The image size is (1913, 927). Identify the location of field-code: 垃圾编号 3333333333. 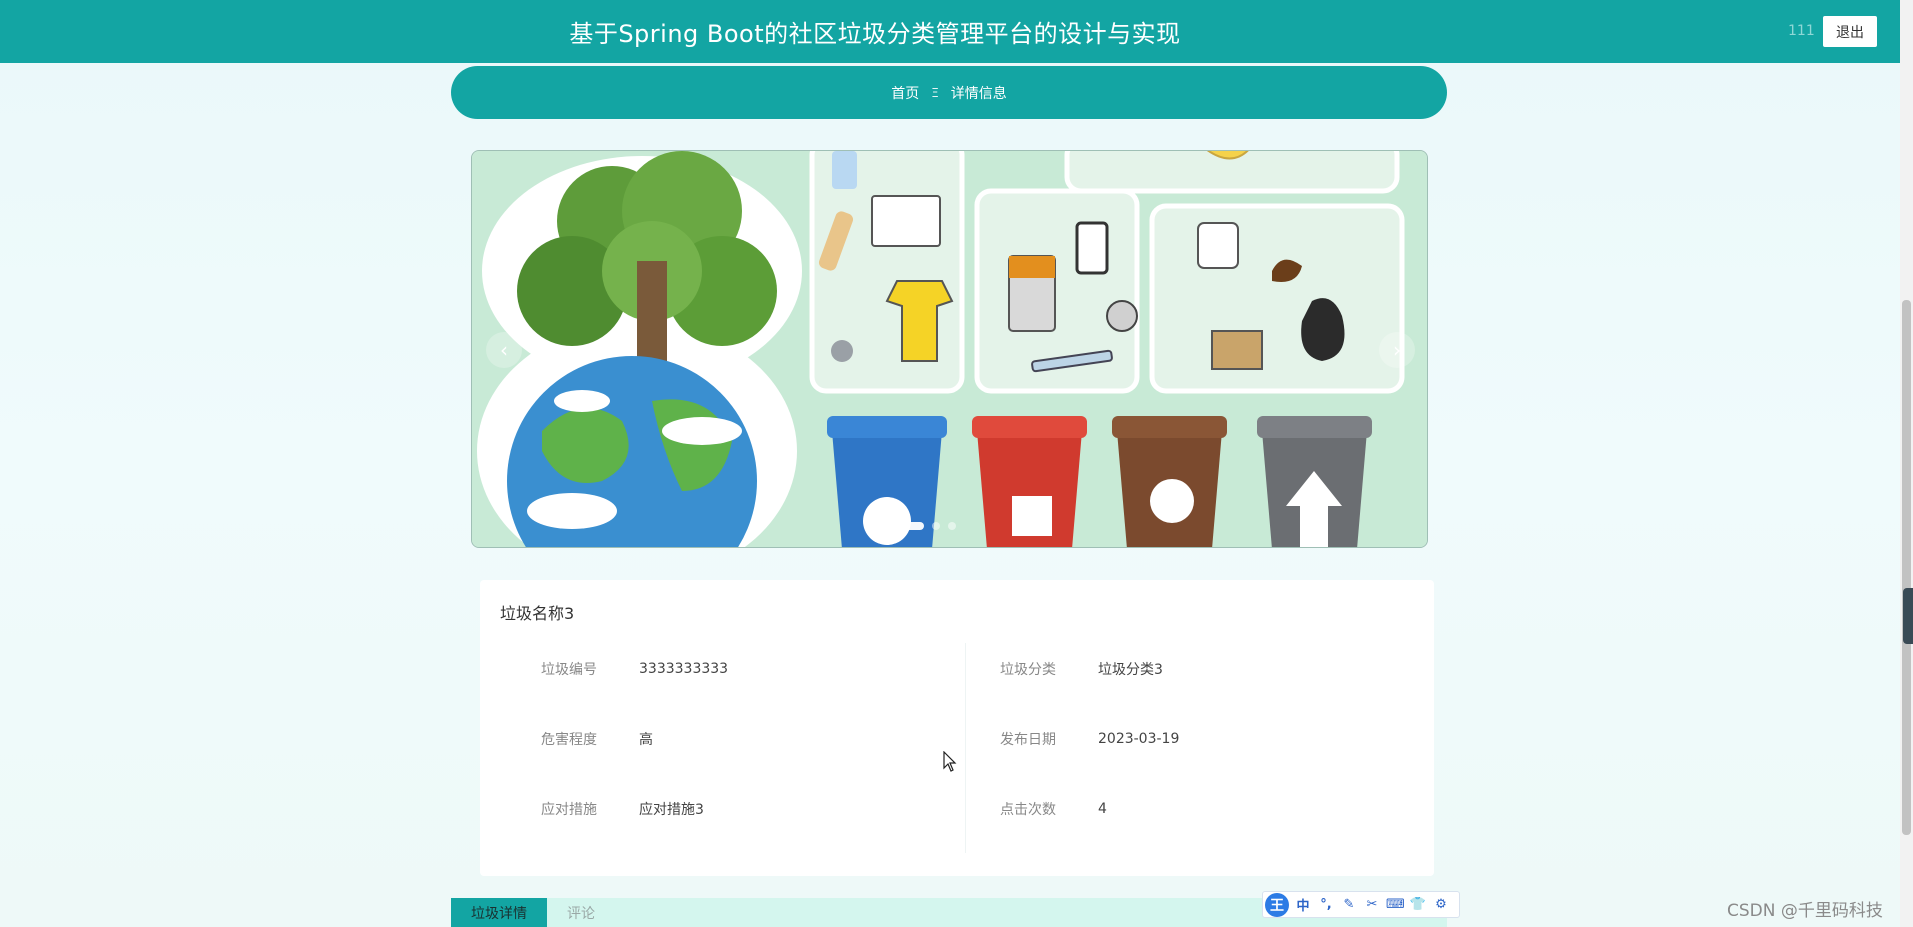
(634, 669).